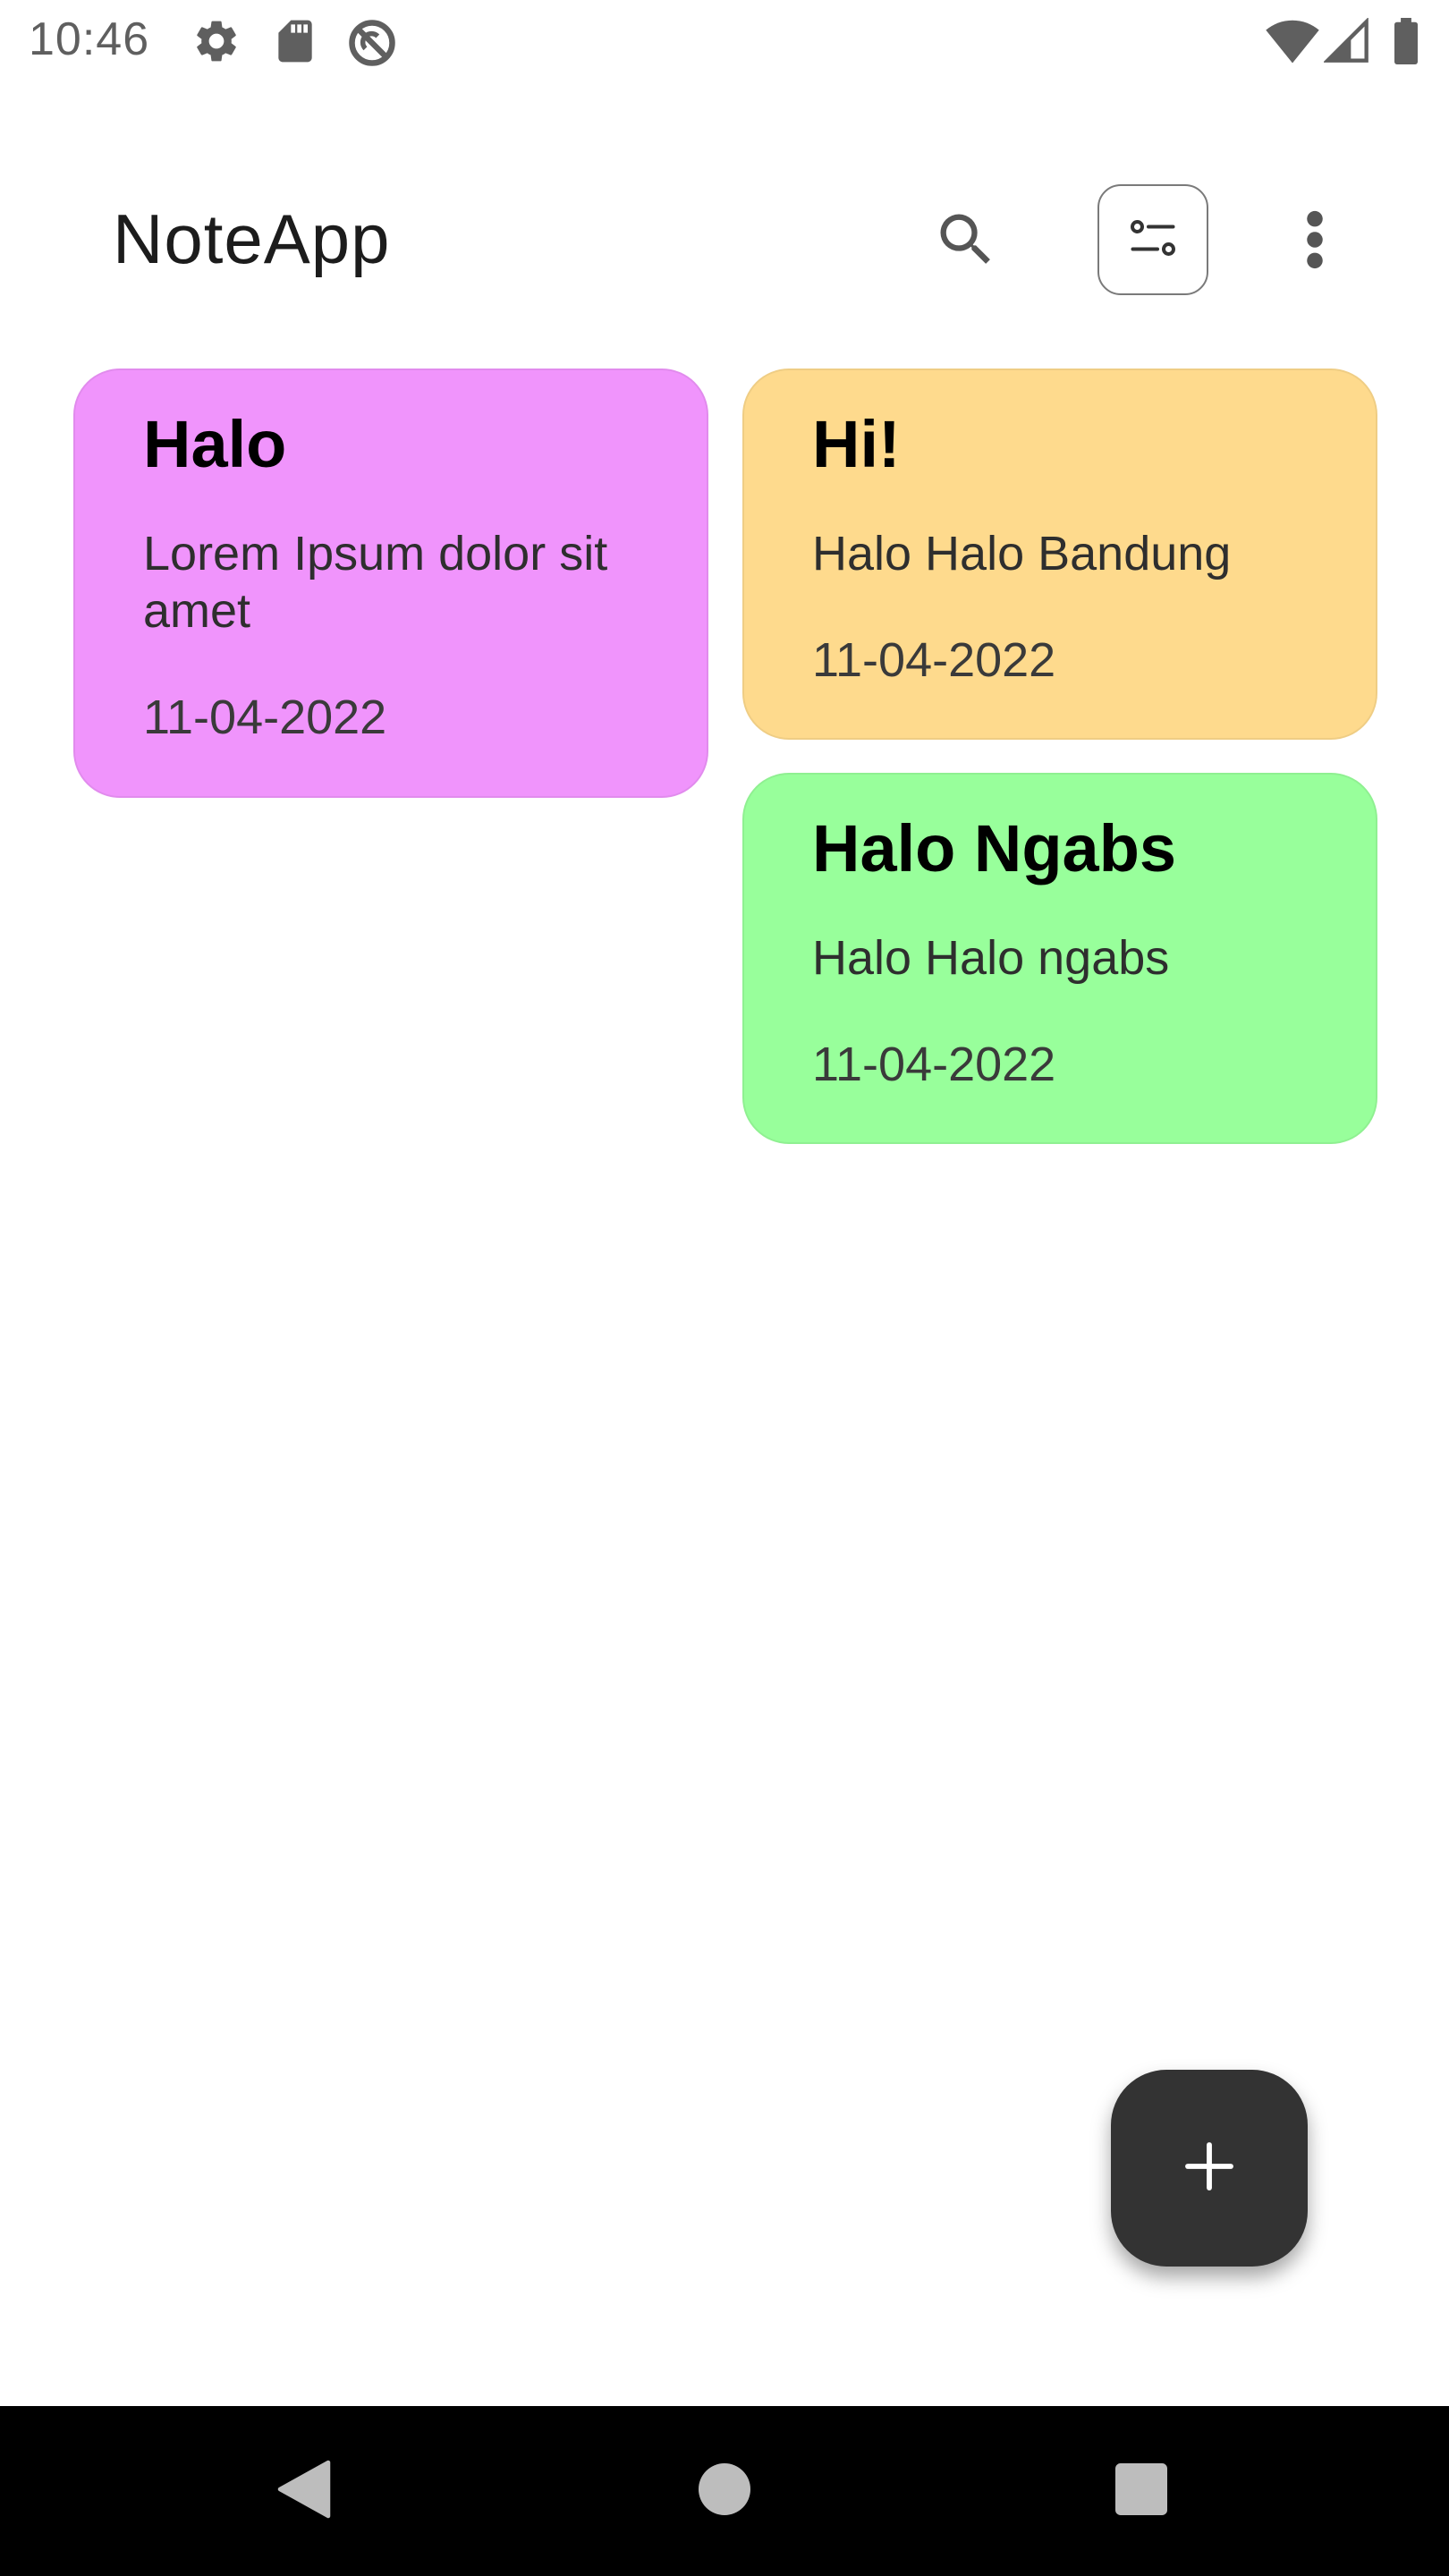 The height and width of the screenshot is (2576, 1449). I want to click on do-not-disturb-icon, so click(372, 43).